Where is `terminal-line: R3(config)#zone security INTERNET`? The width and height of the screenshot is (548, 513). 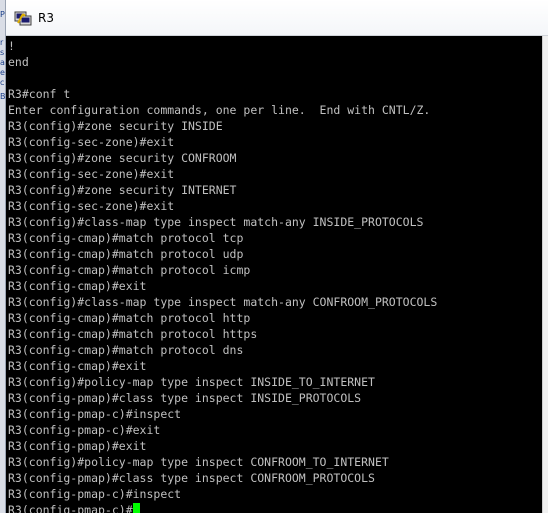 terminal-line: R3(config)#zone security INTERNET is located at coordinates (122, 190).